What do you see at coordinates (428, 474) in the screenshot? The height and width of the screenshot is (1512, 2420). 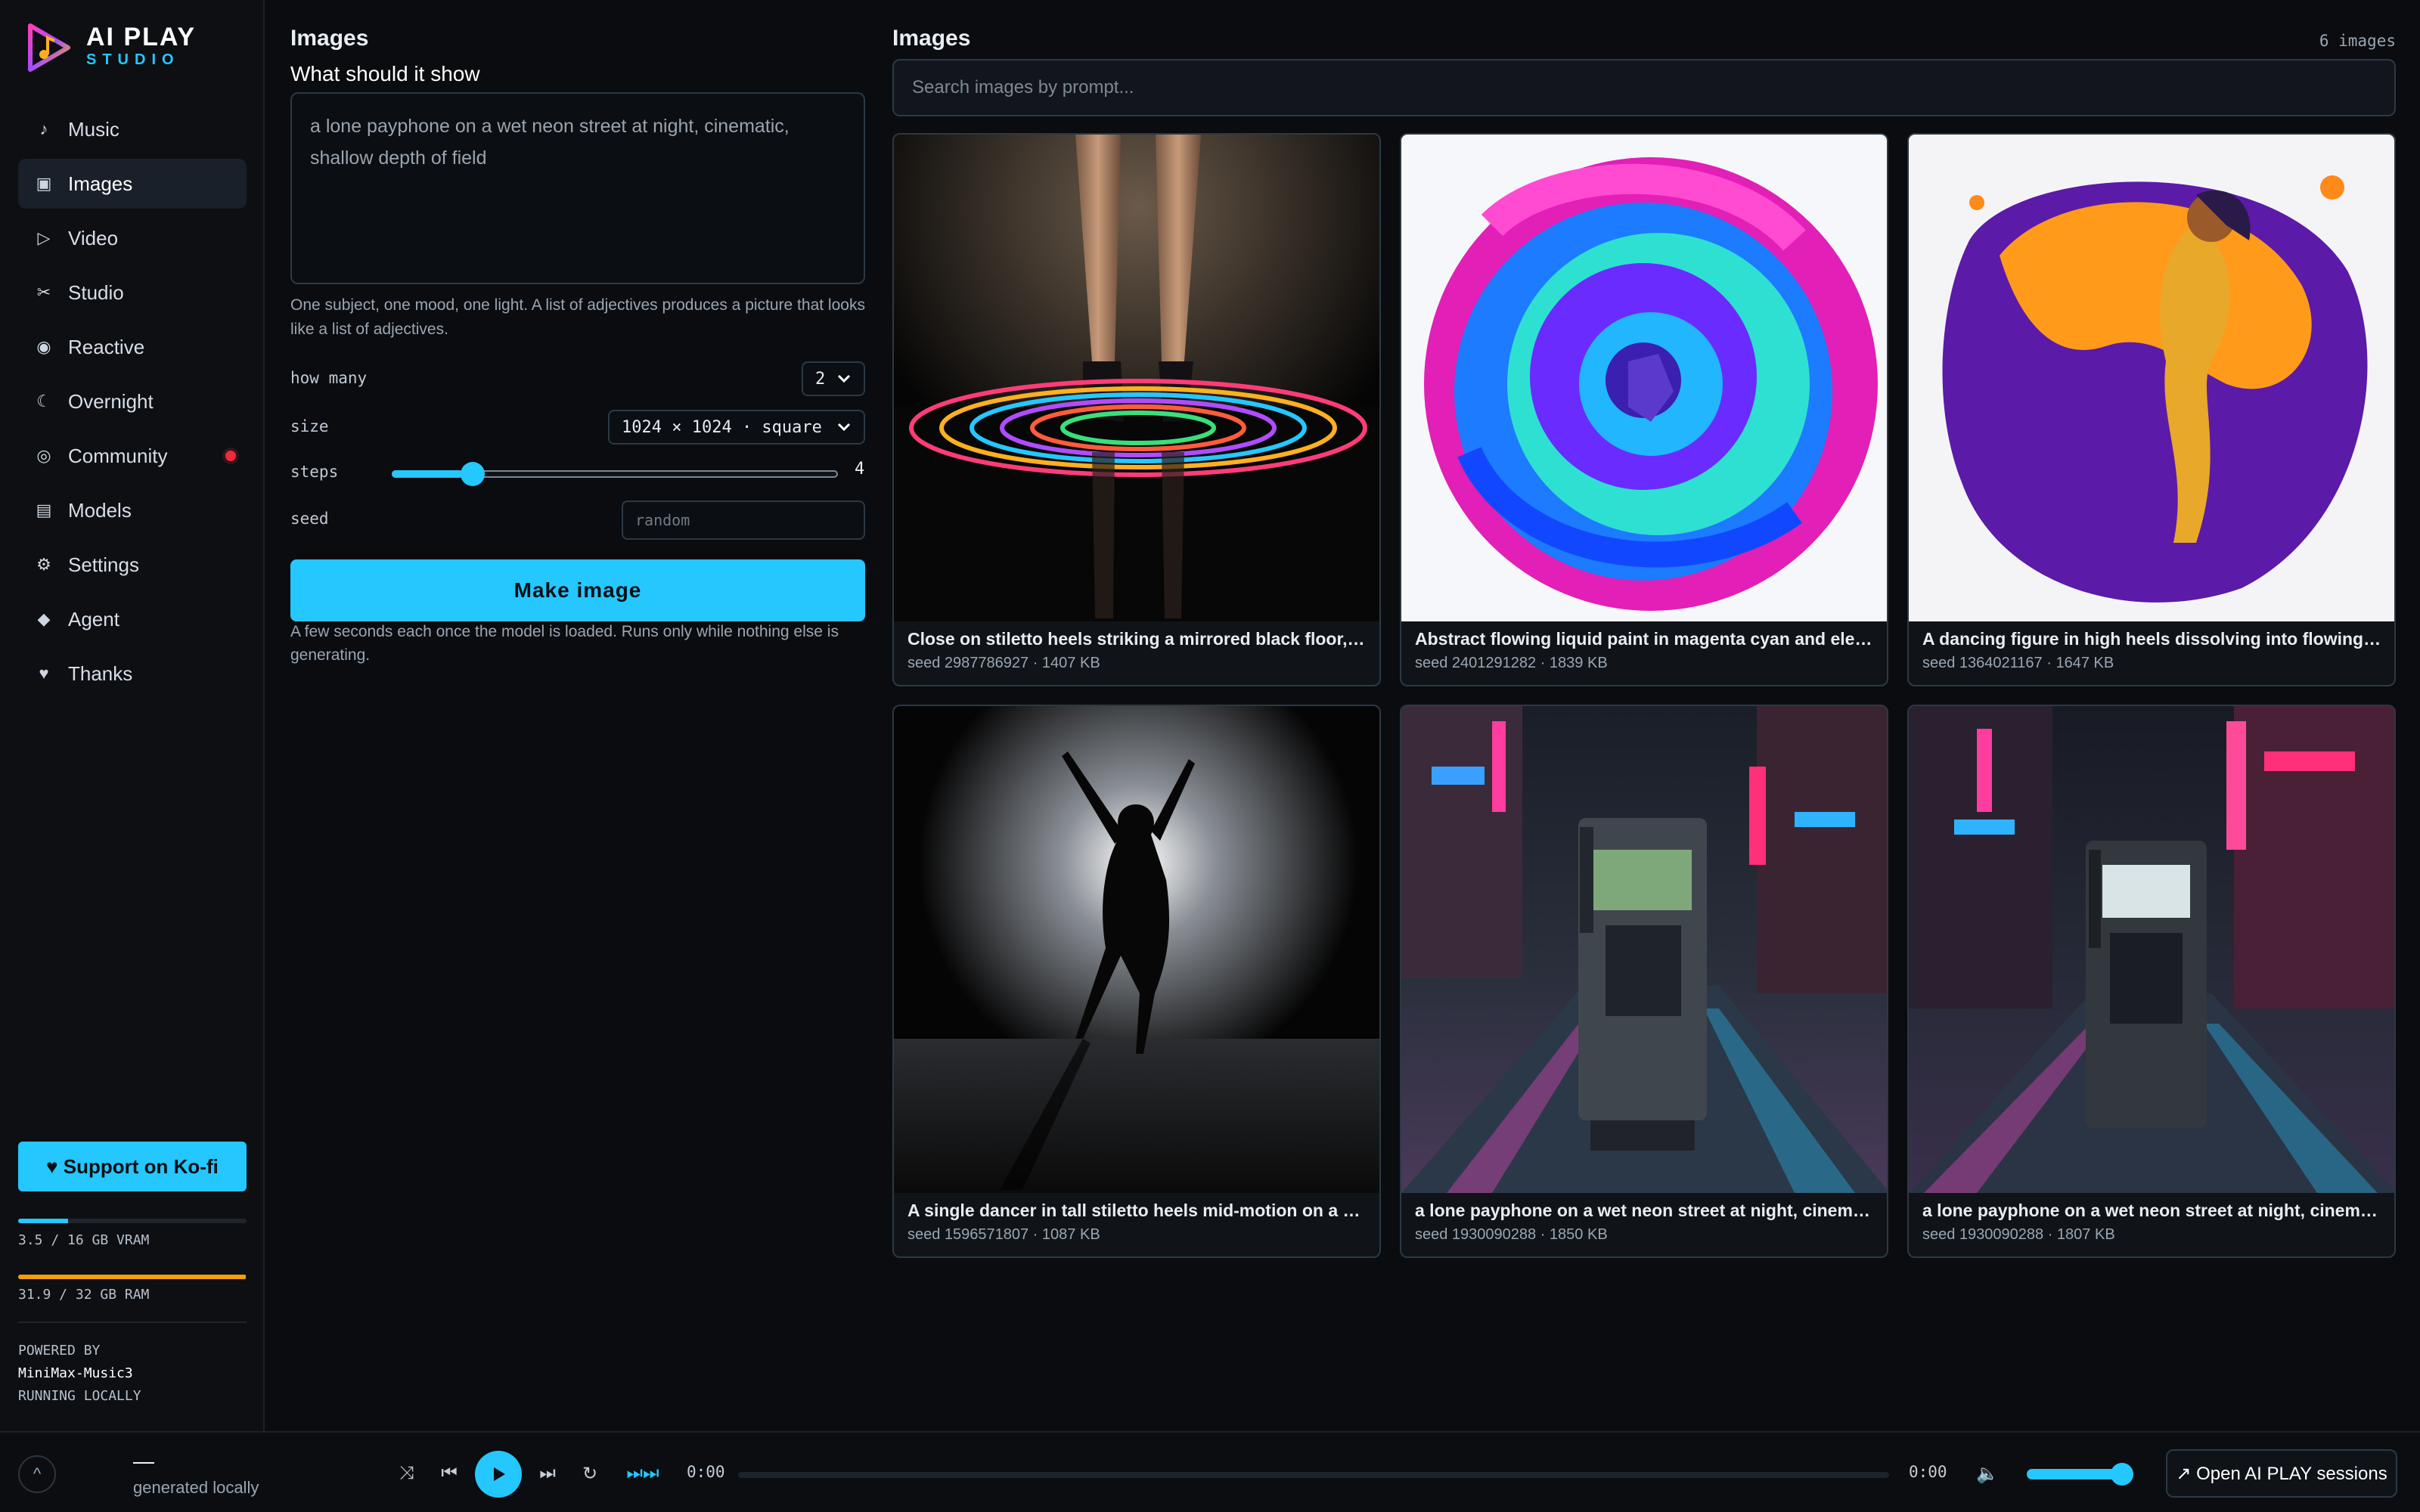 I see `steps-slider-fill` at bounding box center [428, 474].